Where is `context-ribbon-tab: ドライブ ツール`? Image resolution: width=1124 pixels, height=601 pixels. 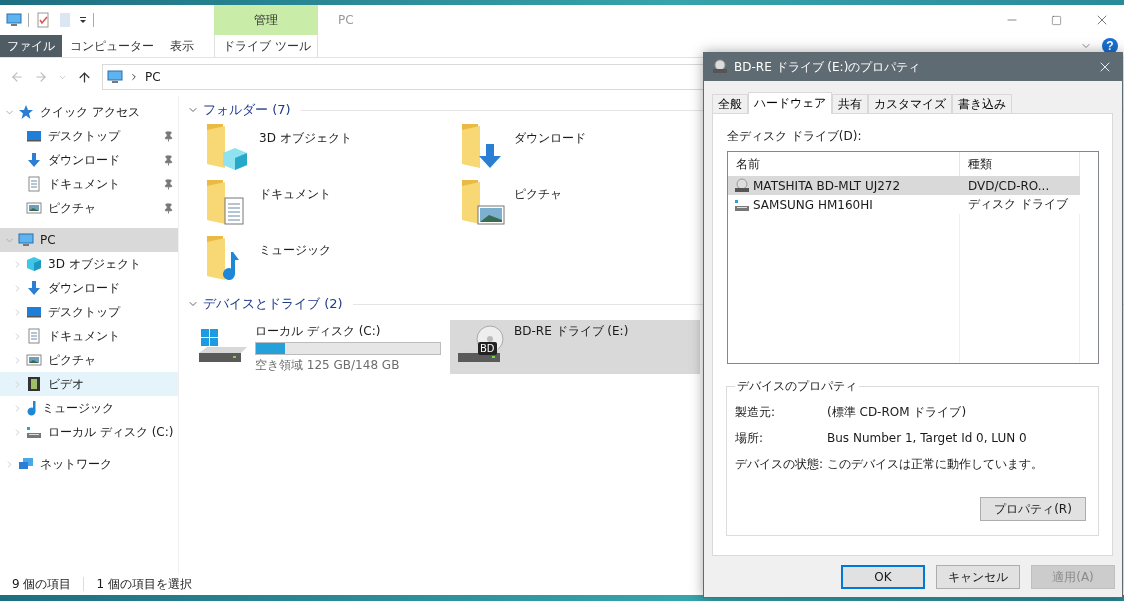
context-ribbon-tab: ドライブ ツール is located at coordinates (266, 46).